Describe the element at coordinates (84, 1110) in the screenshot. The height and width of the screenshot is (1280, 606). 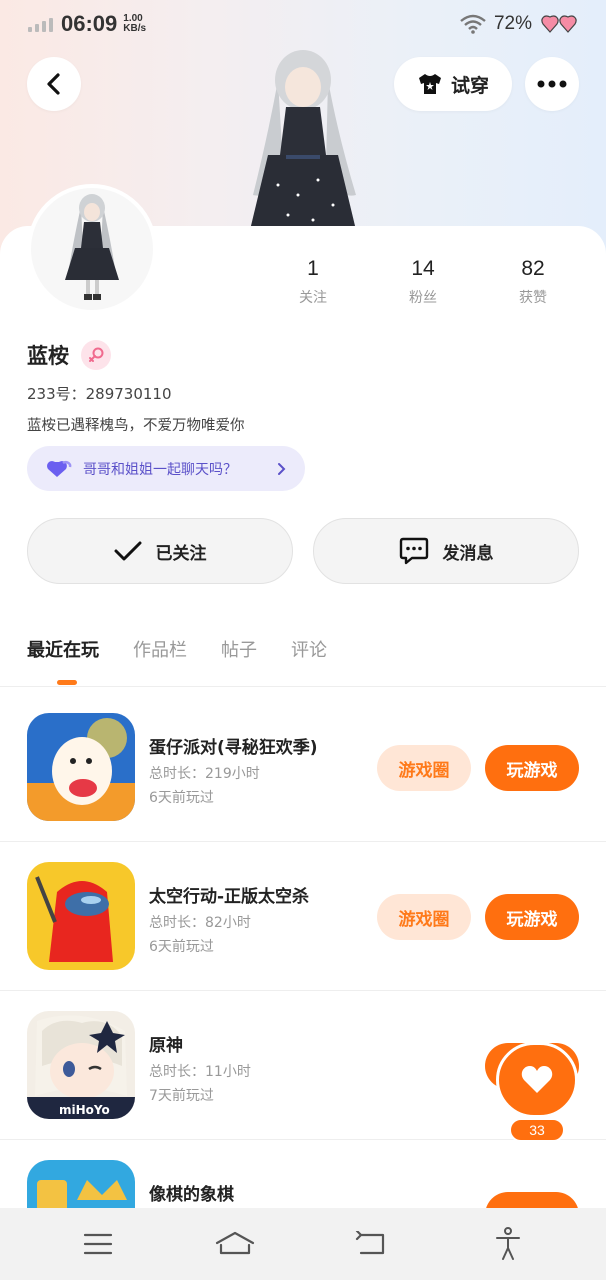
I see `mihoyo-logo-text: miHoYo` at that location.